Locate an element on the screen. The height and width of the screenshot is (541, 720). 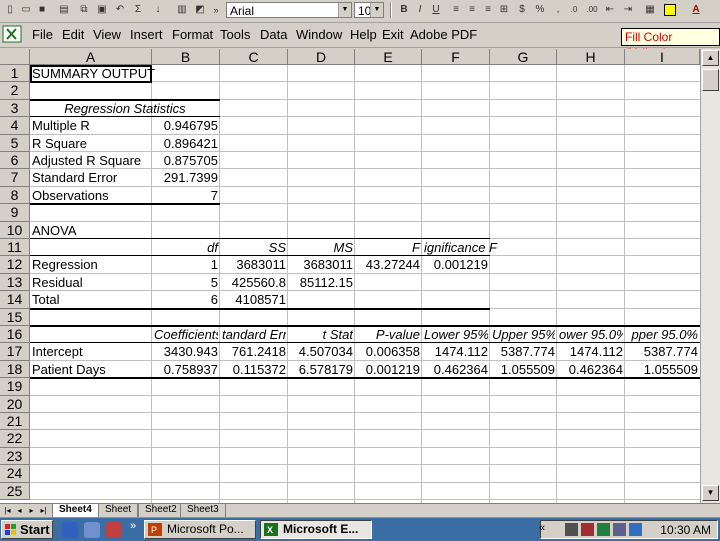
row-header-10: 10 is located at coordinates (15, 230).